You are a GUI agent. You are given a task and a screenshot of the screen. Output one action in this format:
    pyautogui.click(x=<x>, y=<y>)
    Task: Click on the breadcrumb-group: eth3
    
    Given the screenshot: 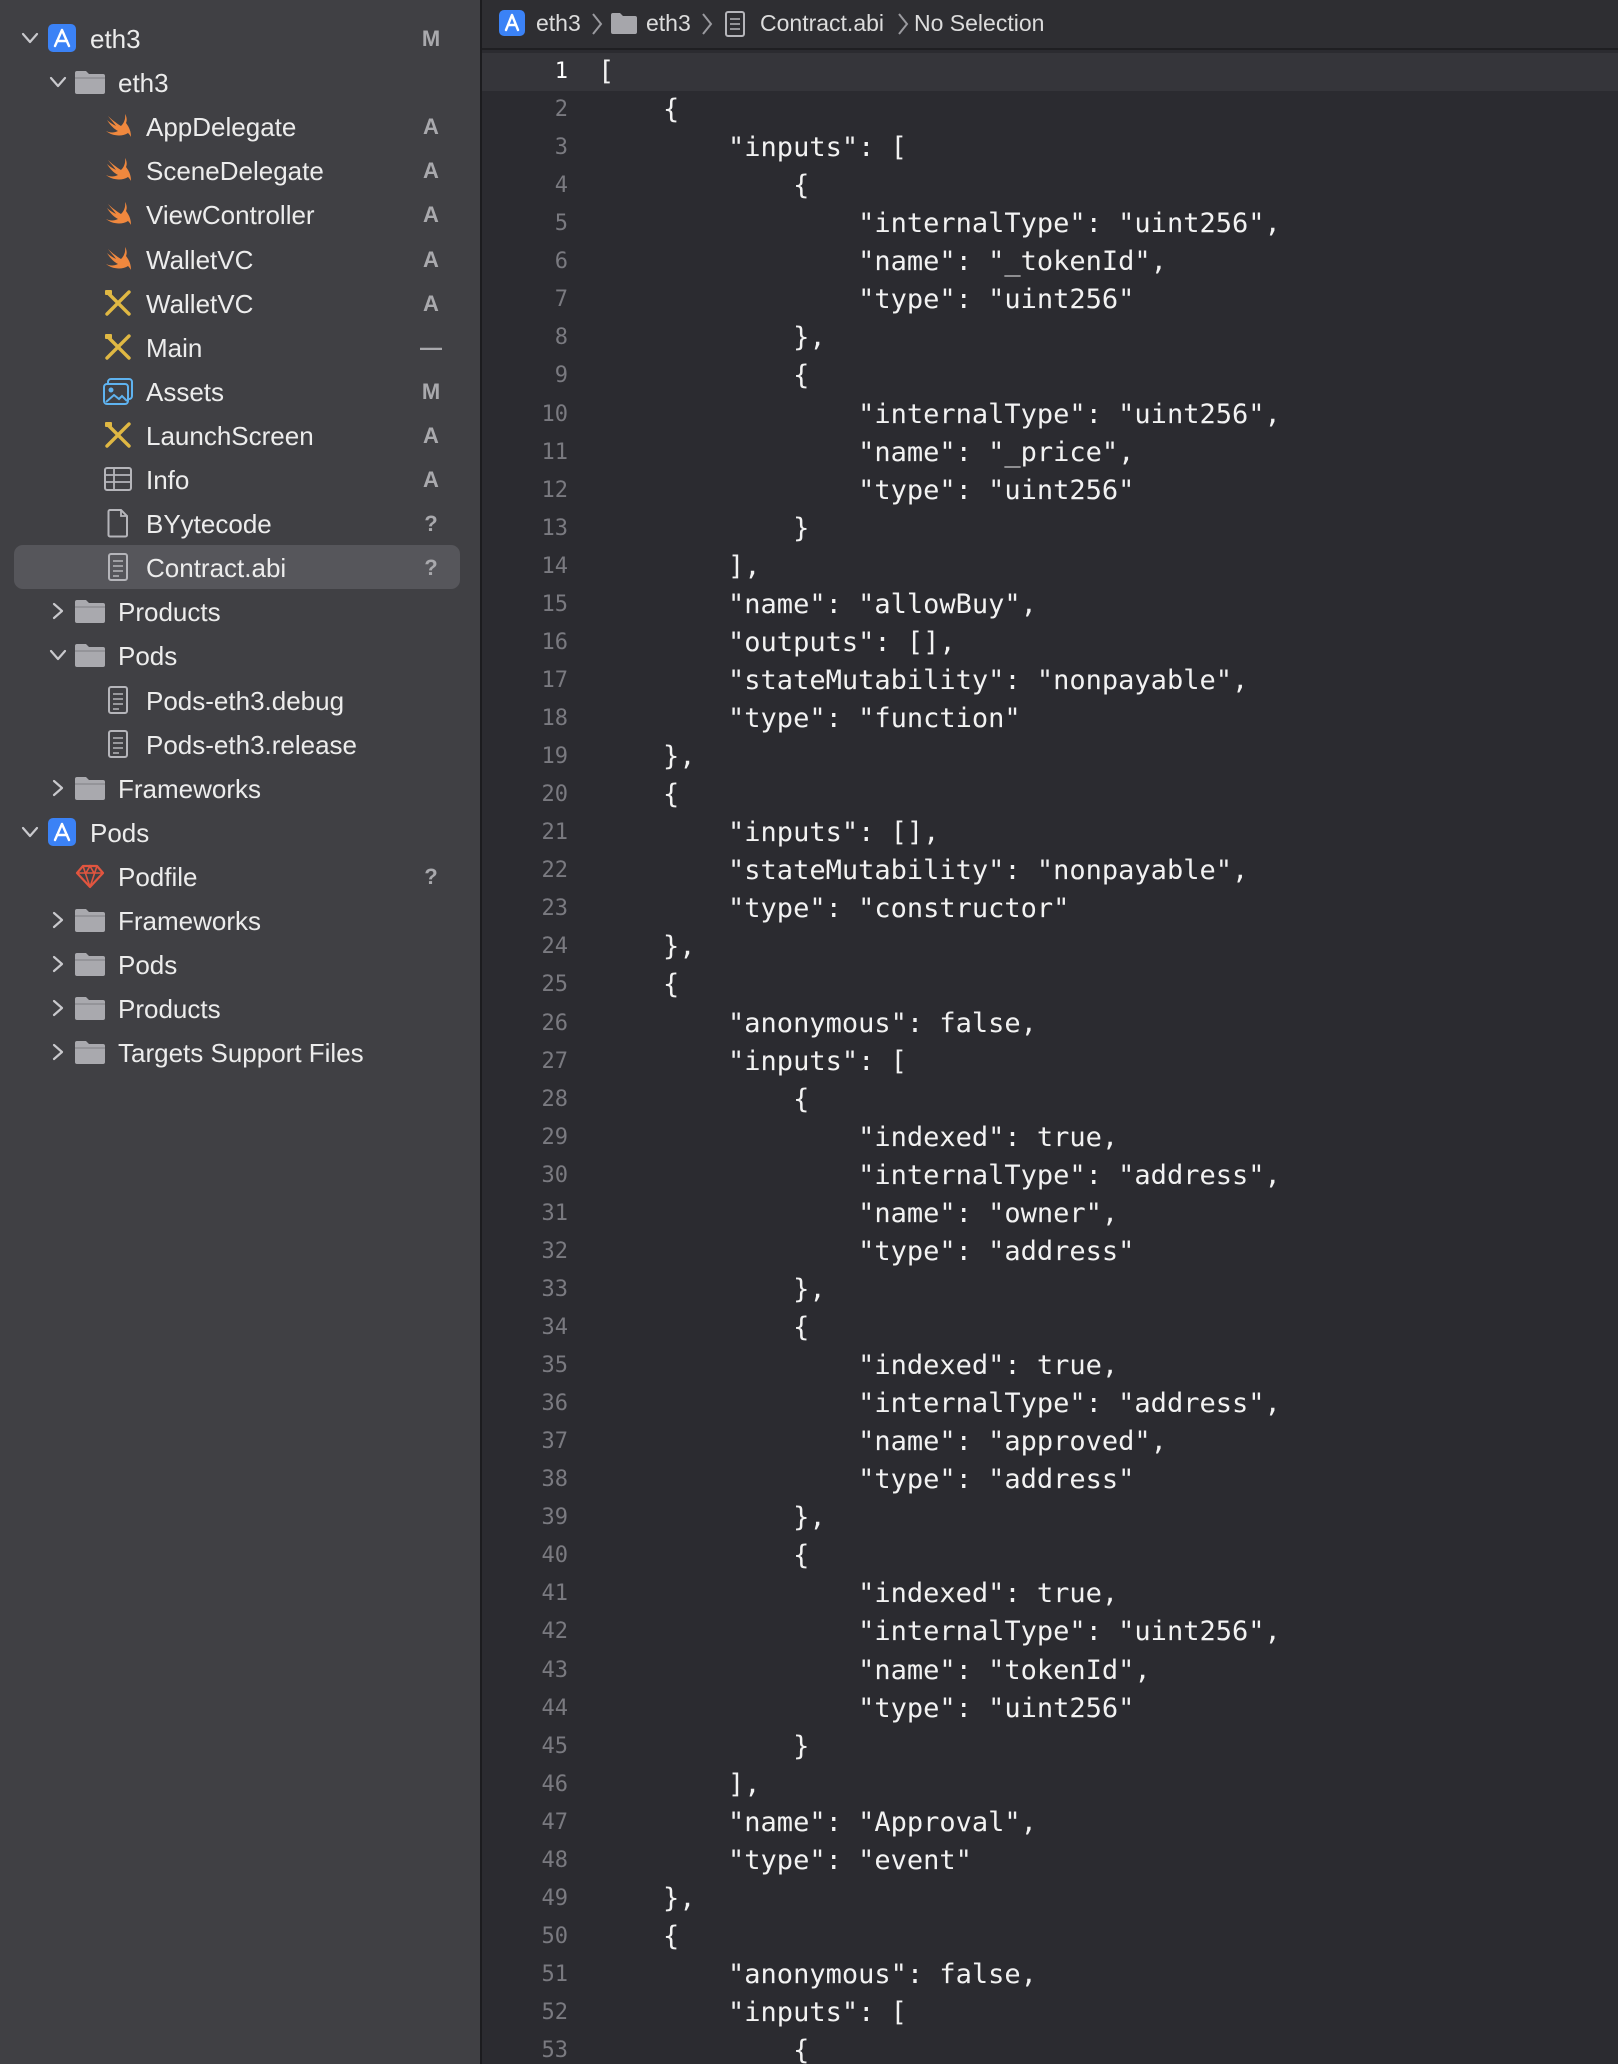 What is the action you would take?
    pyautogui.click(x=668, y=23)
    